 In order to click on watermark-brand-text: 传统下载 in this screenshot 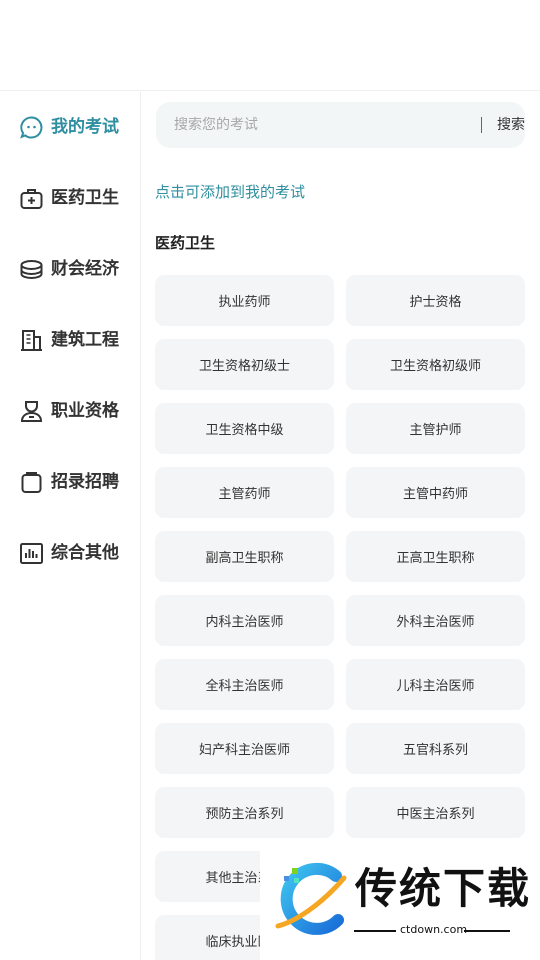, I will do `click(443, 888)`.